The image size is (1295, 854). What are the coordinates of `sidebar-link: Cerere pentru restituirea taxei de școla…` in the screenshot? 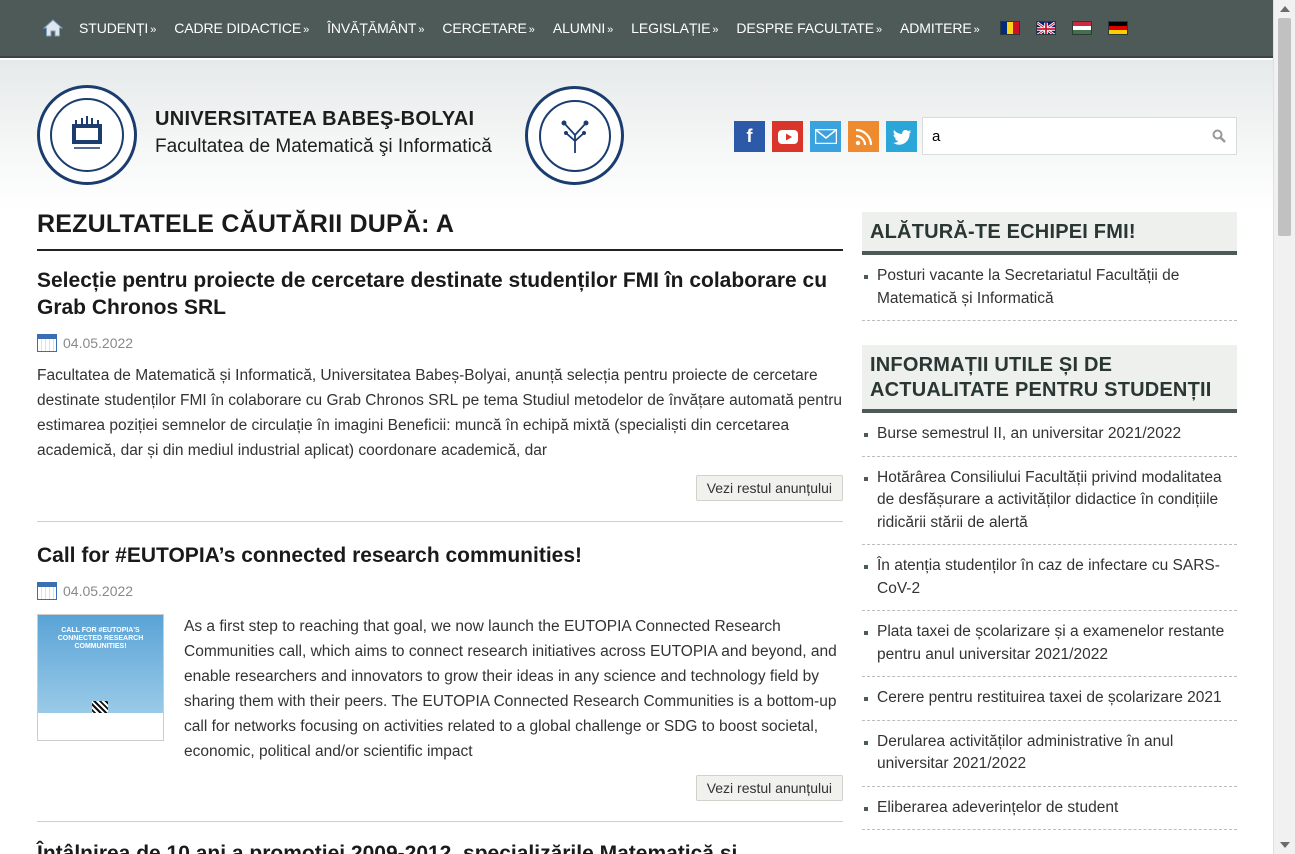 It's located at (1049, 699).